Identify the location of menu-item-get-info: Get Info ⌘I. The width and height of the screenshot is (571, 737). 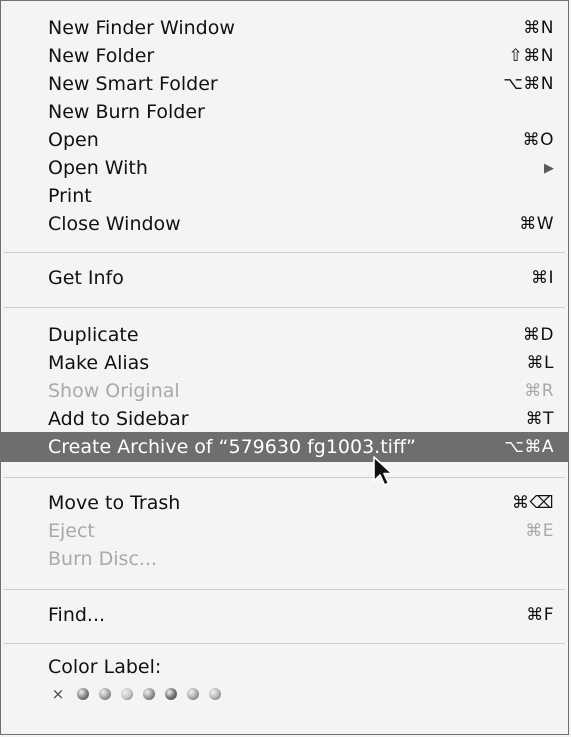
(284, 278).